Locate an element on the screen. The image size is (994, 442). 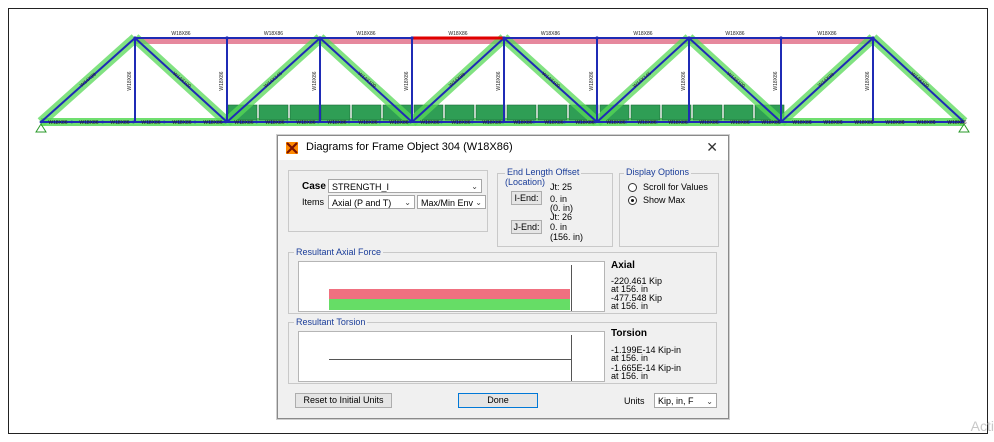
axial-group-title: Resultant Axial Force is located at coordinates (339, 252).